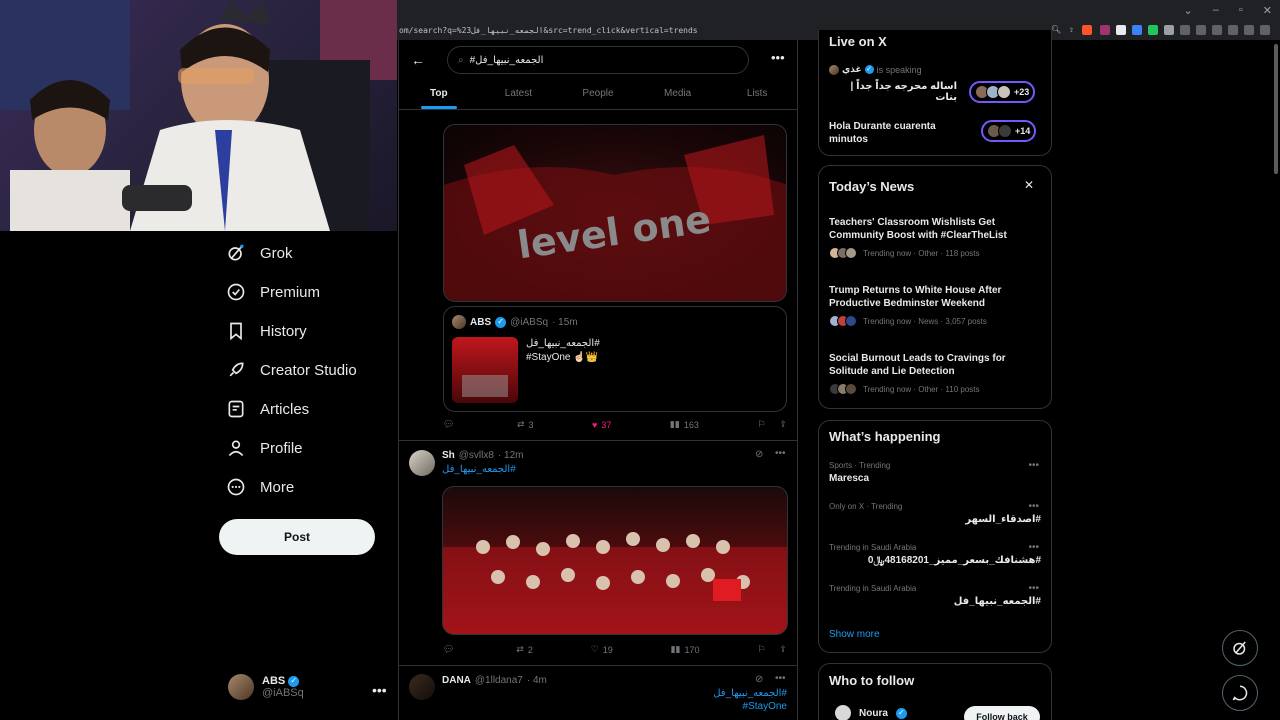 Image resolution: width=1280 pixels, height=720 pixels. What do you see at coordinates (1240, 648) in the screenshot?
I see `grok-floating-button` at bounding box center [1240, 648].